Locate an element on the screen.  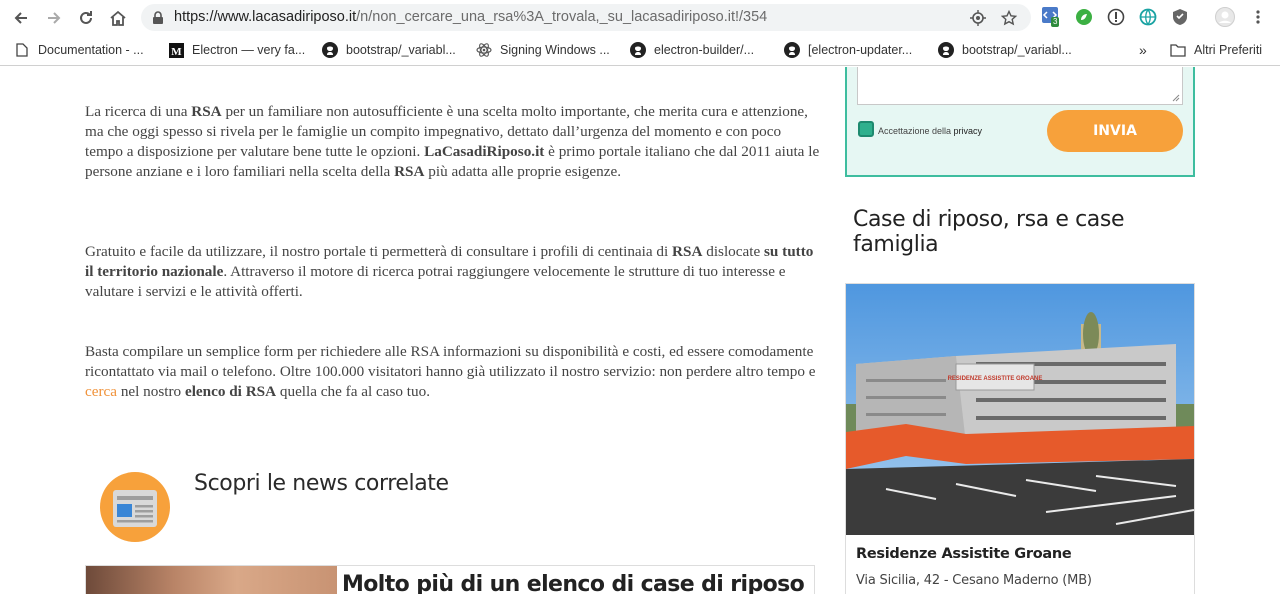
back-button is located at coordinates (21, 18).